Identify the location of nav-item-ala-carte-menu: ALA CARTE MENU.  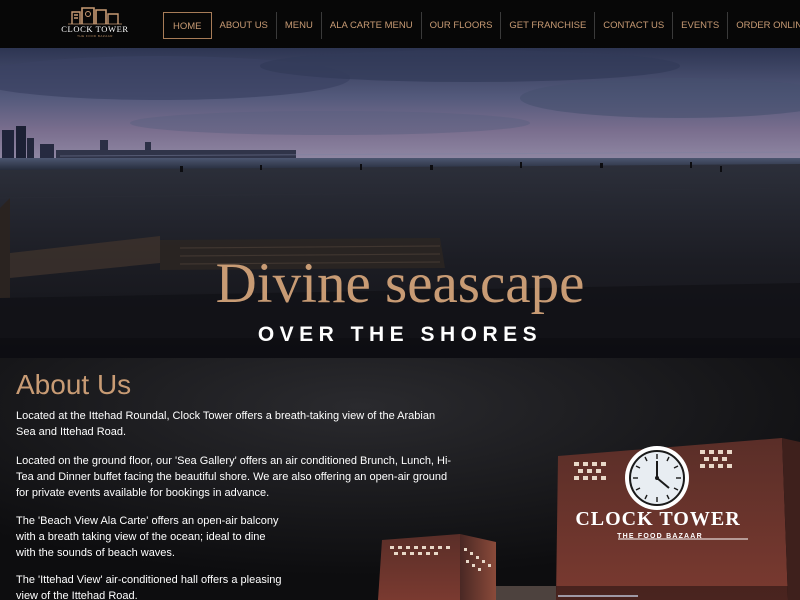
(370, 25).